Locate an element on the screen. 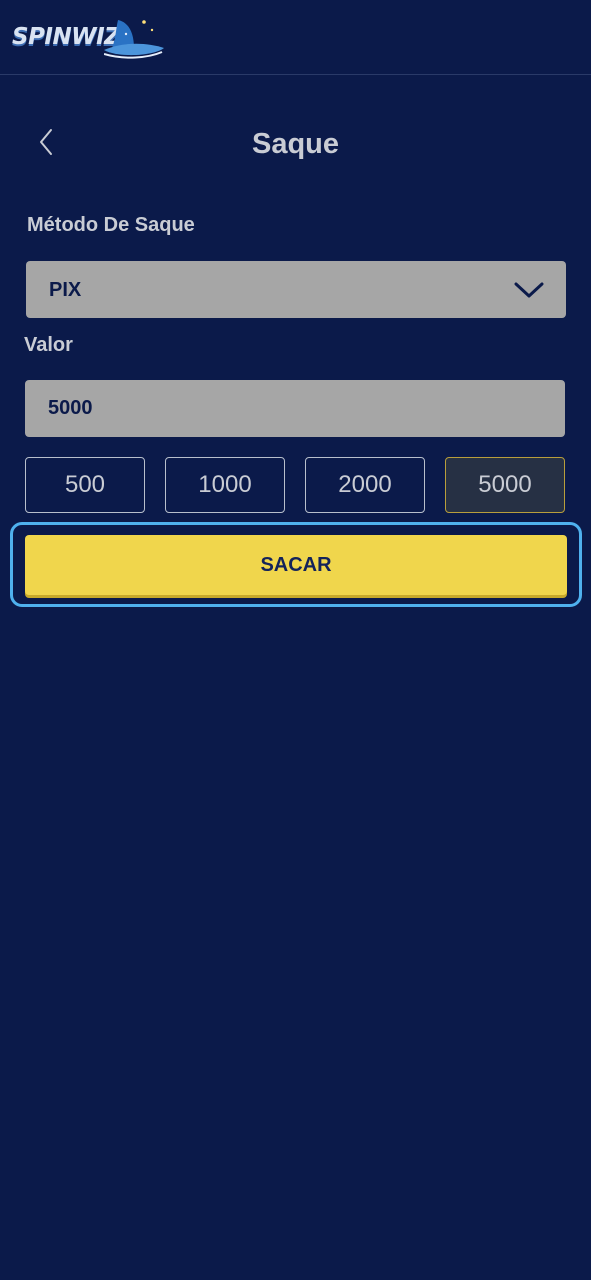 The image size is (591, 1280). amount-option-1000: 1000 is located at coordinates (225, 485).